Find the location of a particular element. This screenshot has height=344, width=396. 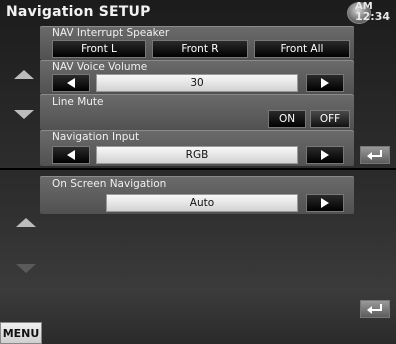

navigation-input-panel: Navigation Input RGB is located at coordinates (197, 148).